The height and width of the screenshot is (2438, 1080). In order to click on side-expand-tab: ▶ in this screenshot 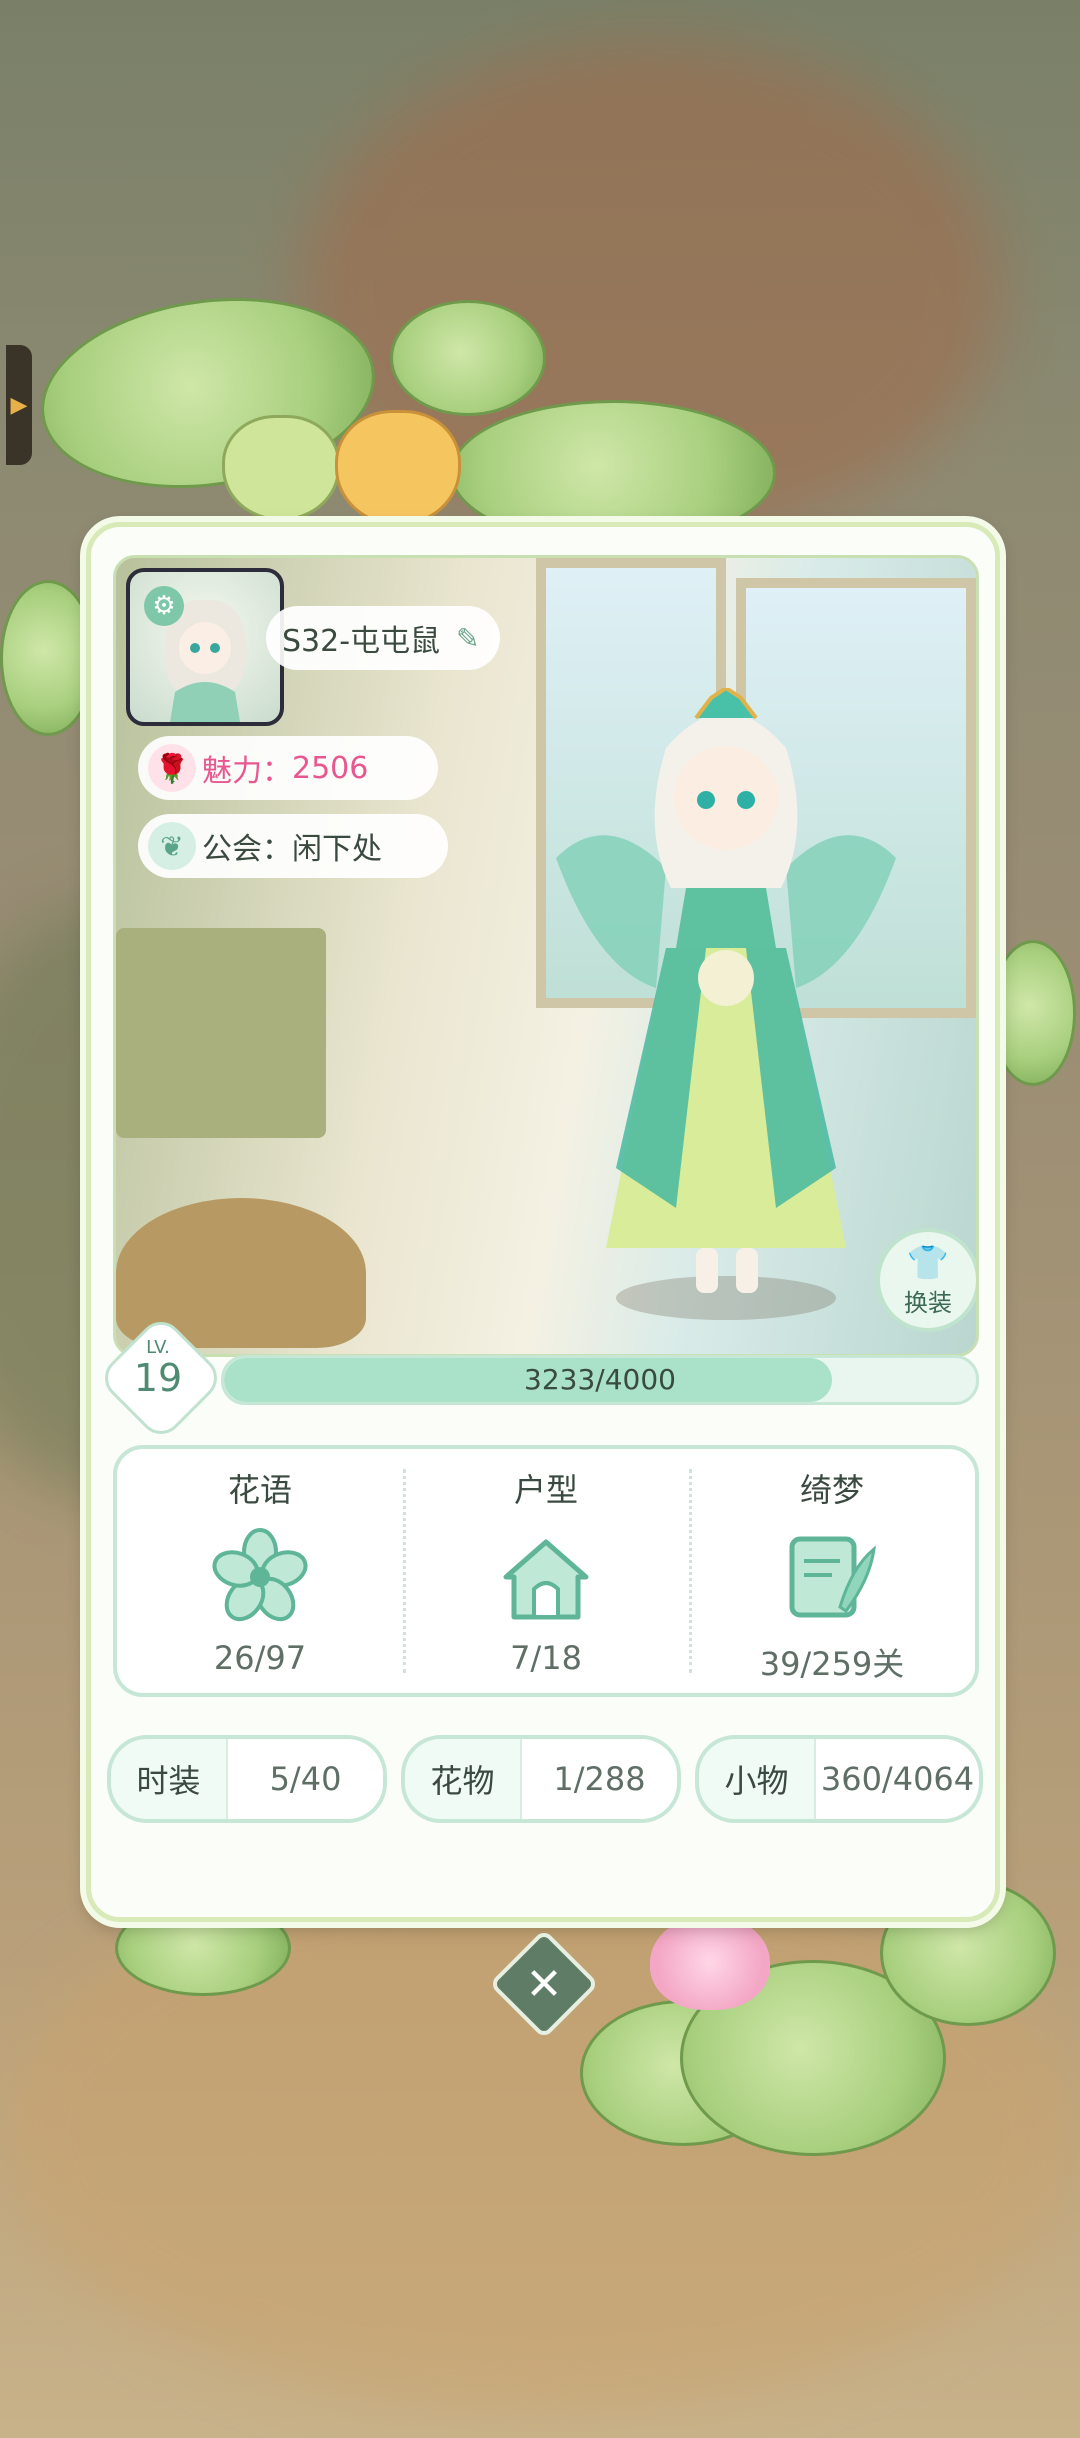, I will do `click(19, 405)`.